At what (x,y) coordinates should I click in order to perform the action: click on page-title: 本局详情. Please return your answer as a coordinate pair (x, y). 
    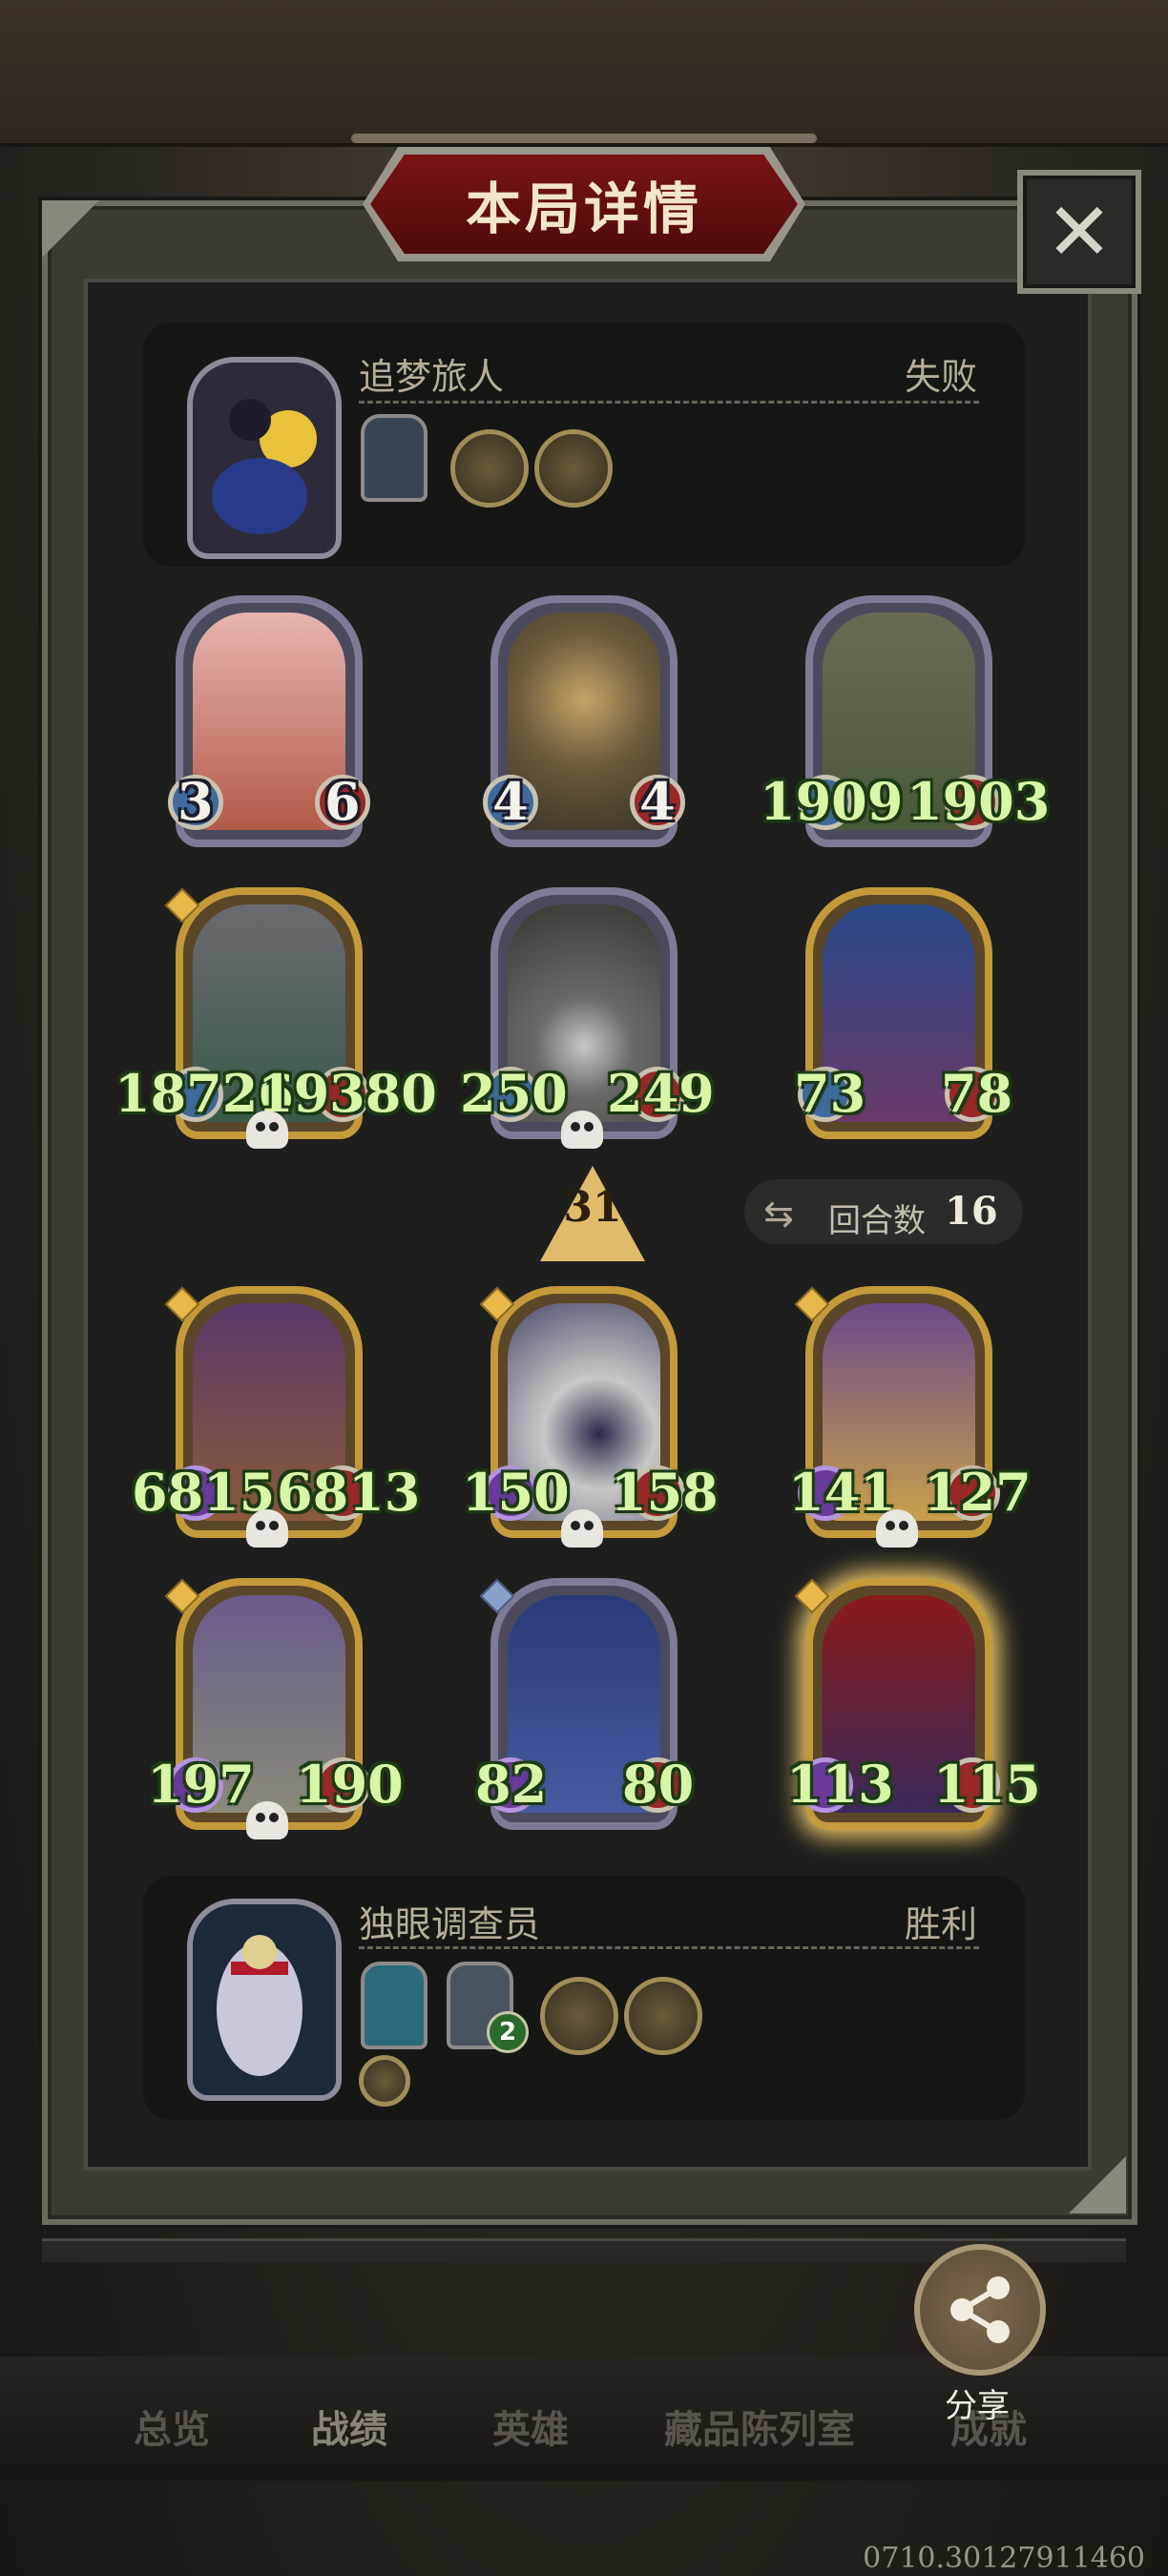
    Looking at the image, I should click on (583, 209).